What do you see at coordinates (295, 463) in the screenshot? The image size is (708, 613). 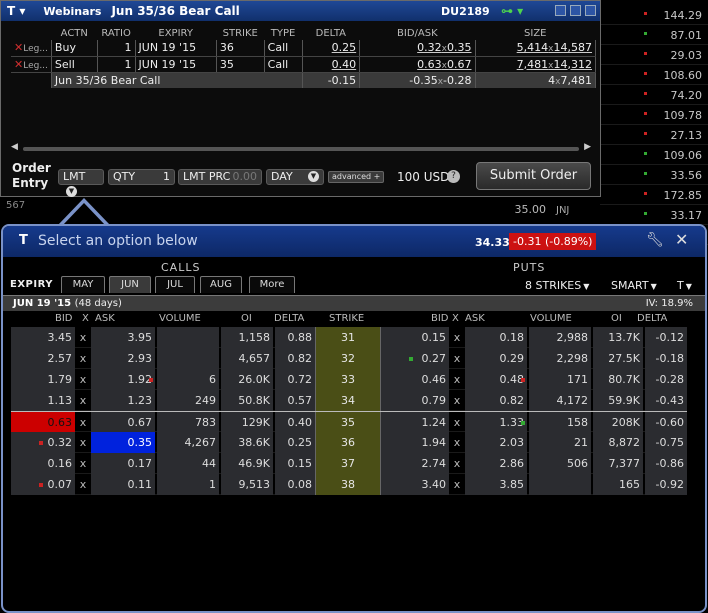 I see `call-delta: 0.15` at bounding box center [295, 463].